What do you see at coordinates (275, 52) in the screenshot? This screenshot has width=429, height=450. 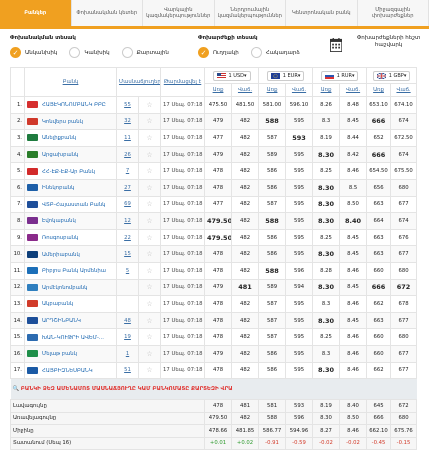 I see `rate-type-option-2: Հակադարձ` at bounding box center [275, 52].